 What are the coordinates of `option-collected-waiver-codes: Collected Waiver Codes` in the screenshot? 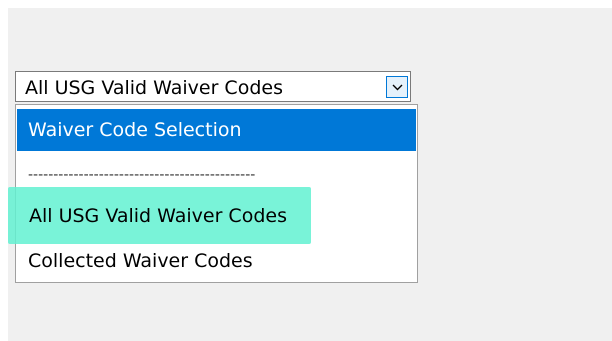 It's located at (216, 261).